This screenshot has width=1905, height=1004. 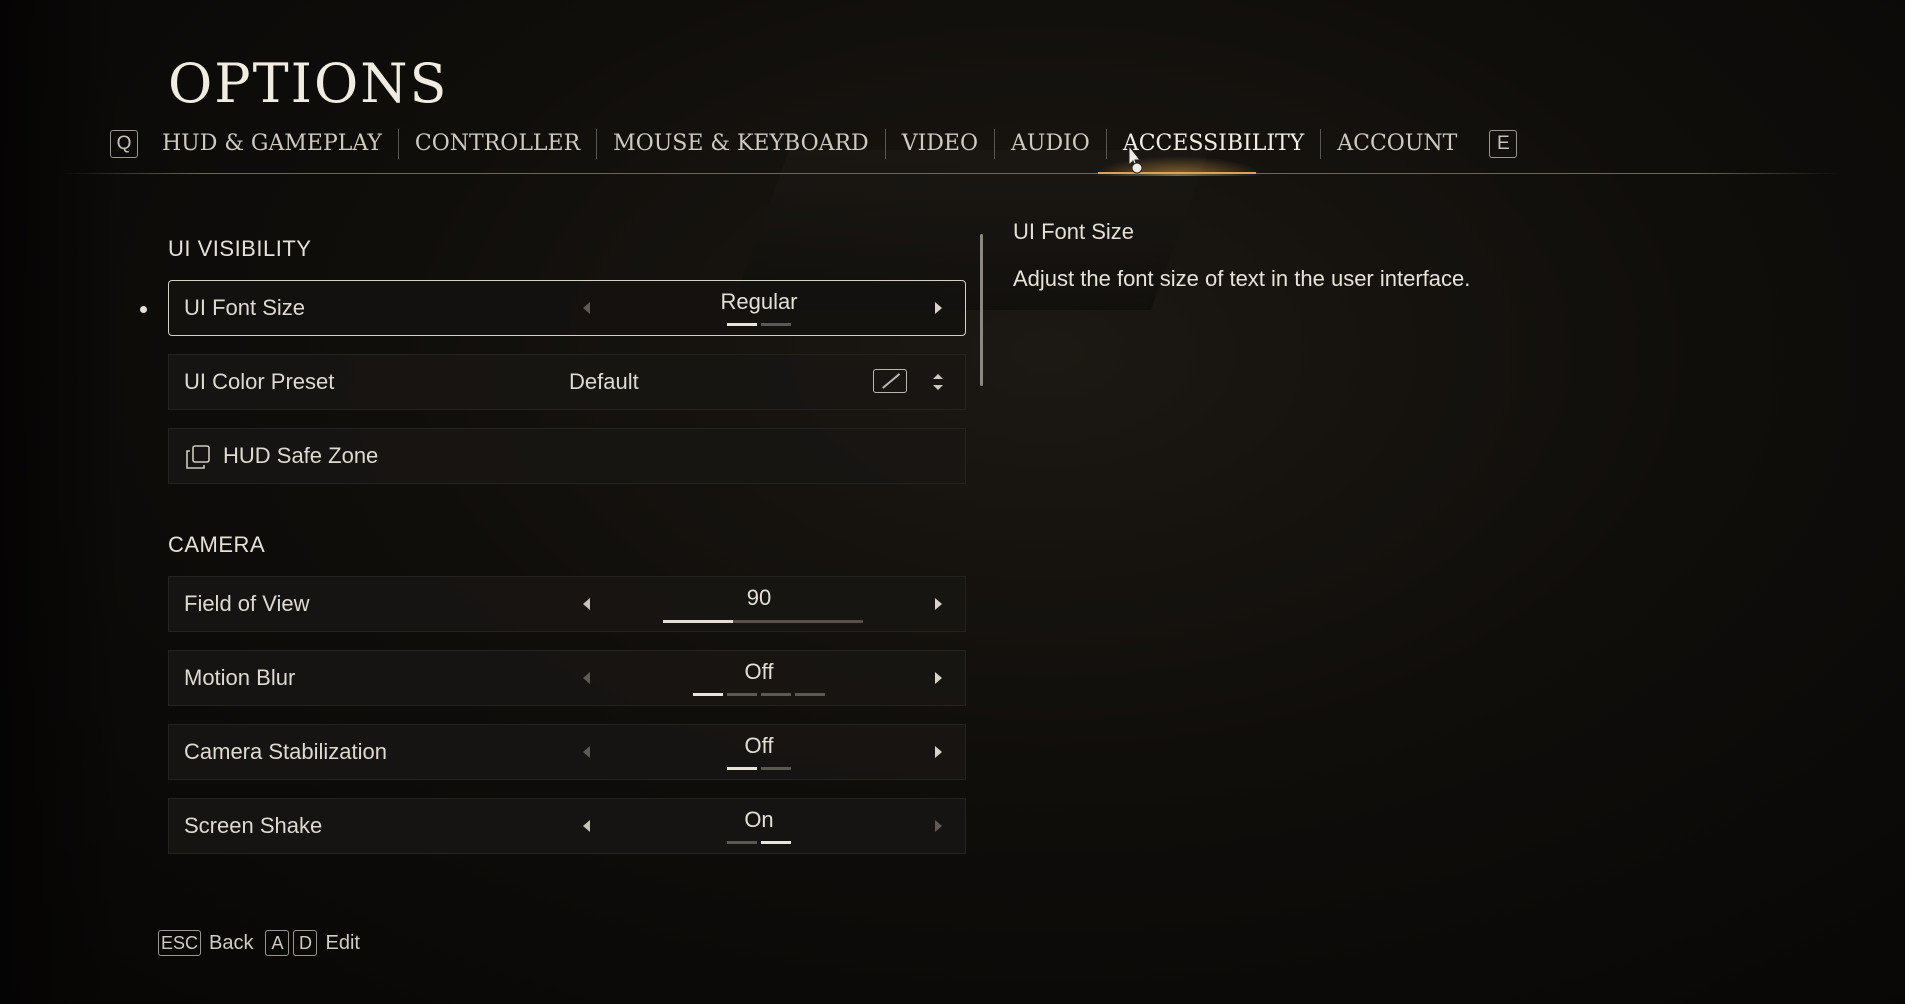 I want to click on hud-safe-zone-label: HUD Safe Zone, so click(x=301, y=455).